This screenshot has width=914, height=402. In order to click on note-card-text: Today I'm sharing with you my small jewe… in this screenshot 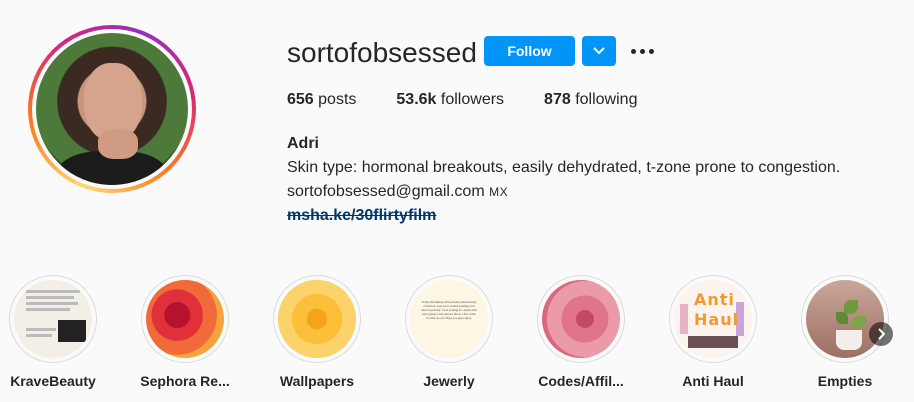, I will do `click(449, 310)`.